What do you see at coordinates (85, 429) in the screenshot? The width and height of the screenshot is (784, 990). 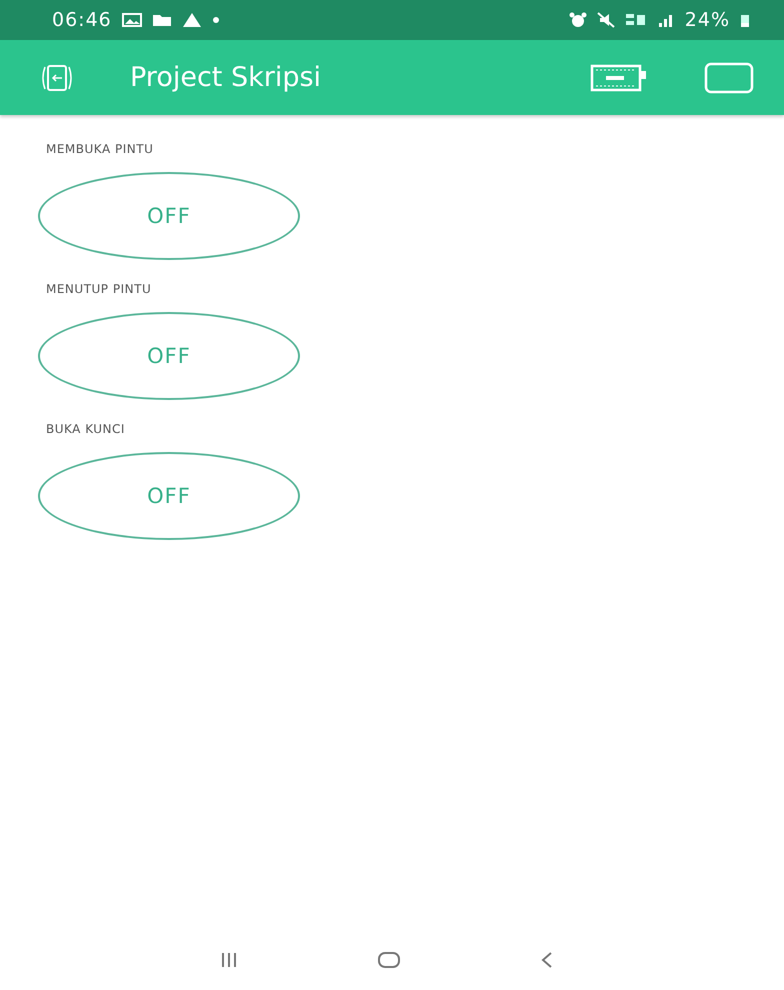 I see `switch-label: BUKA KUNCI` at bounding box center [85, 429].